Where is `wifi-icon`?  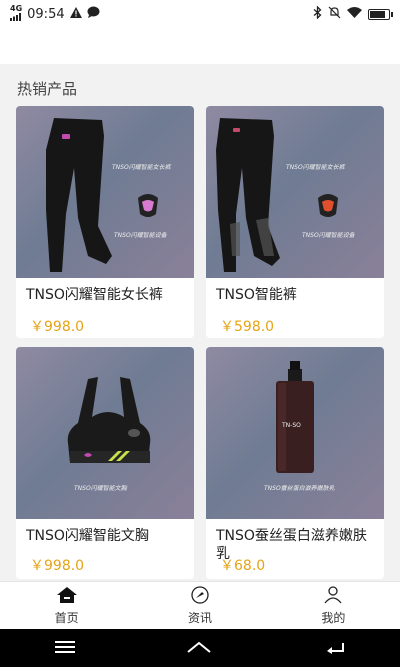
wifi-icon is located at coordinates (354, 14).